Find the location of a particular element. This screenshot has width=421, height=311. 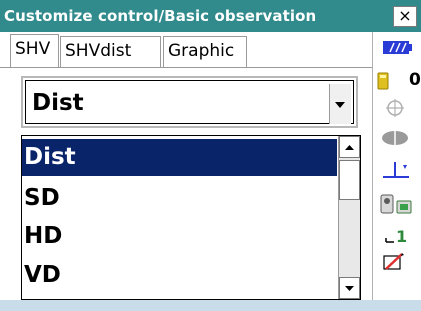

bottom-status-bar is located at coordinates (210, 305).